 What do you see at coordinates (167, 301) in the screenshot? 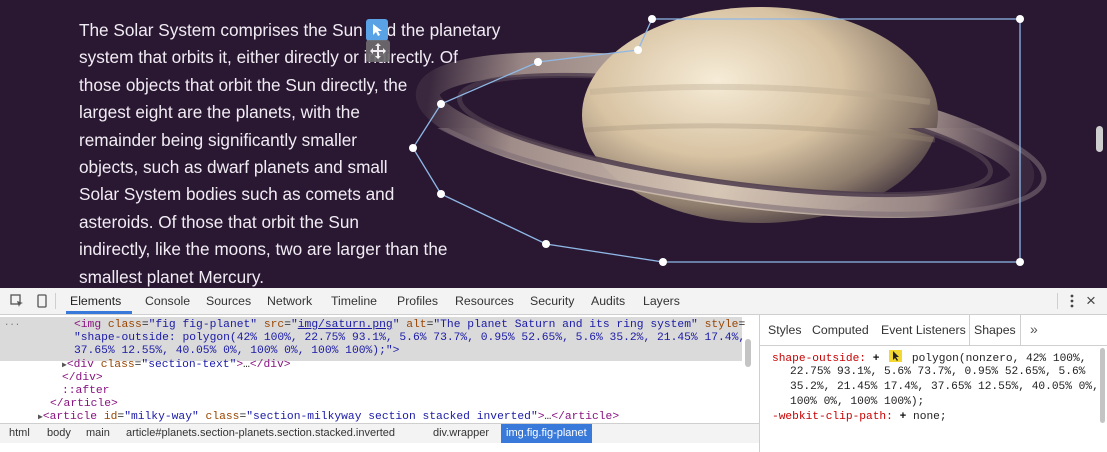
I see `tab-console: Console` at bounding box center [167, 301].